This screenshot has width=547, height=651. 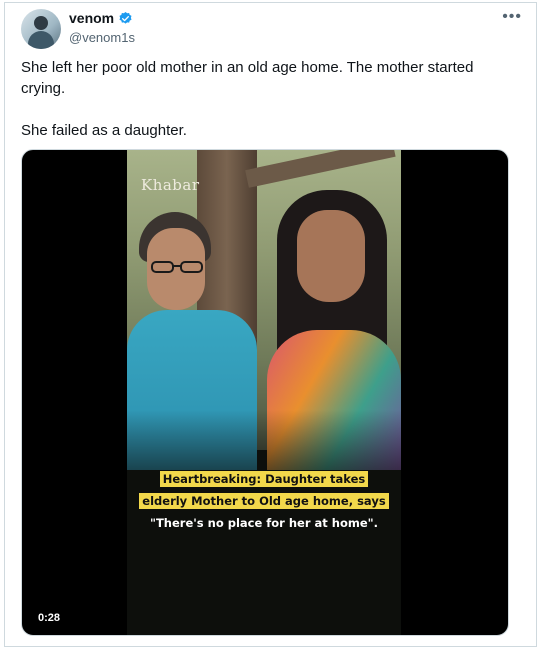 I want to click on daughter-figure-face, so click(x=331, y=256).